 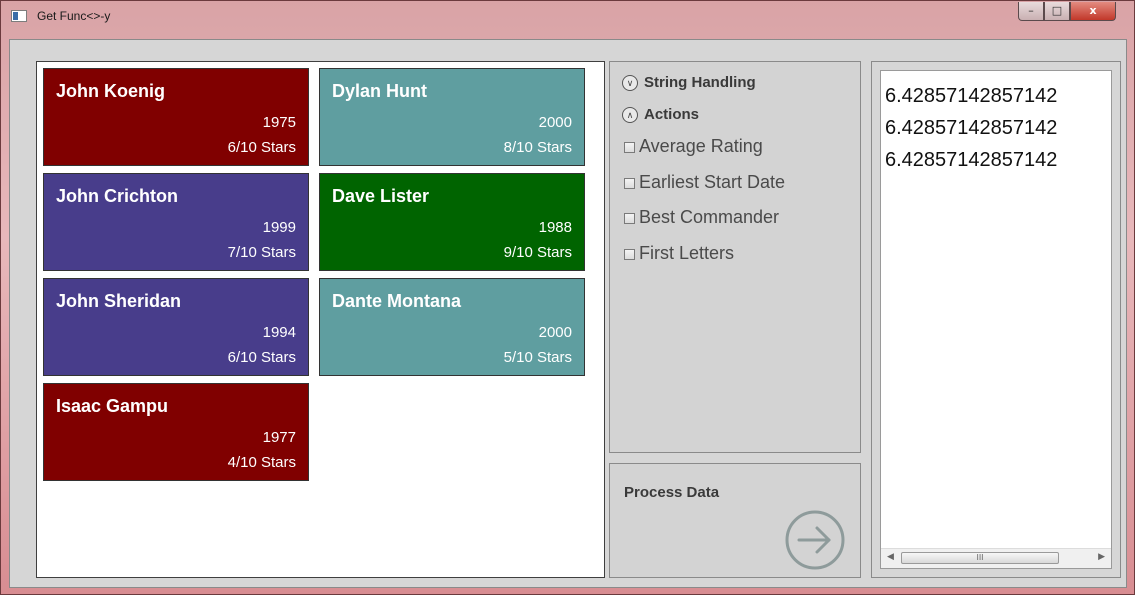 What do you see at coordinates (110, 91) in the screenshot?
I see `card-name: John Koenig` at bounding box center [110, 91].